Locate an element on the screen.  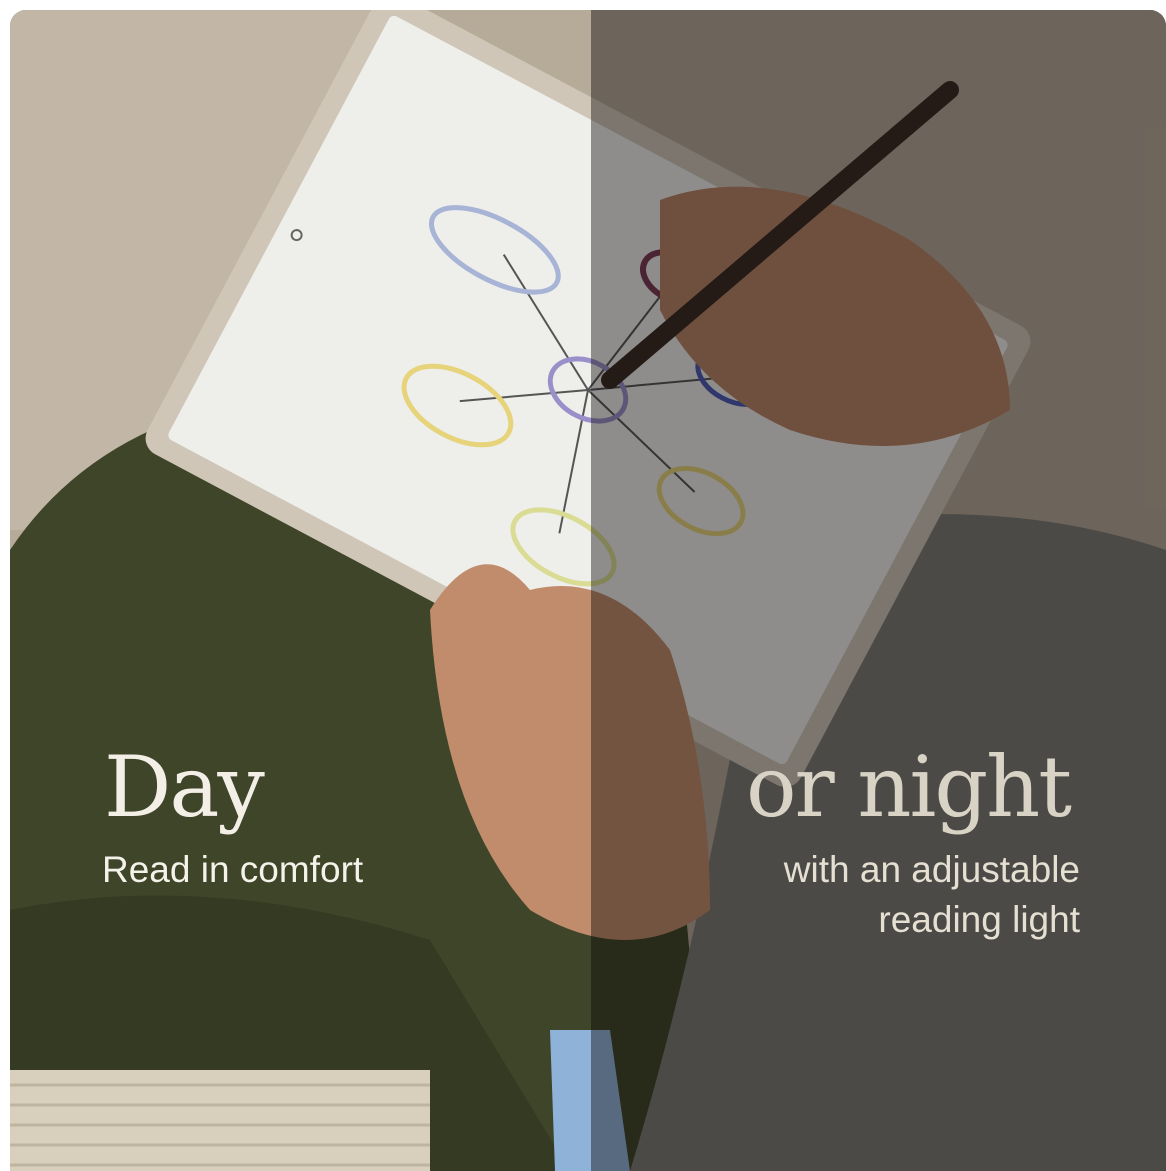
night-headline: or night is located at coordinates (908, 787).